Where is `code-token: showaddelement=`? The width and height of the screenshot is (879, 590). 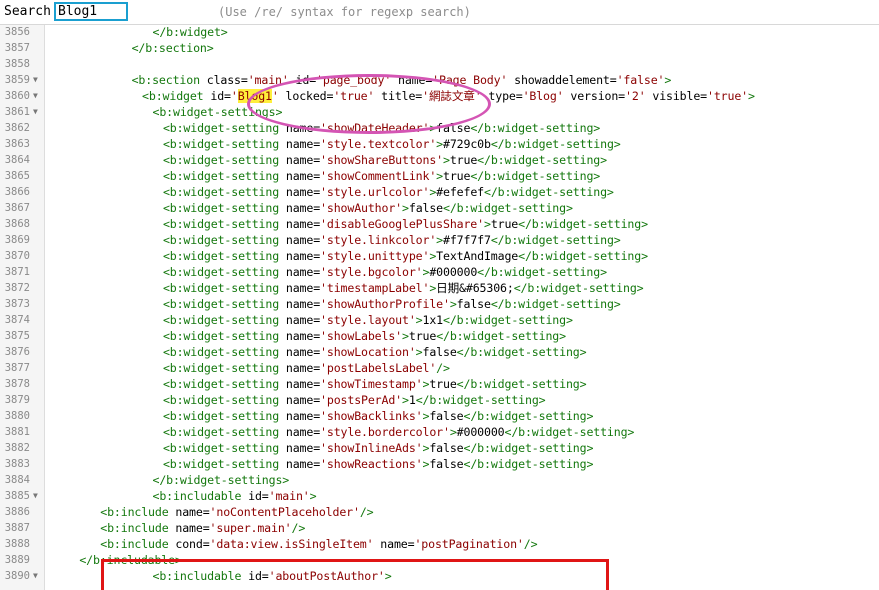
code-token: showaddelement= is located at coordinates (562, 80).